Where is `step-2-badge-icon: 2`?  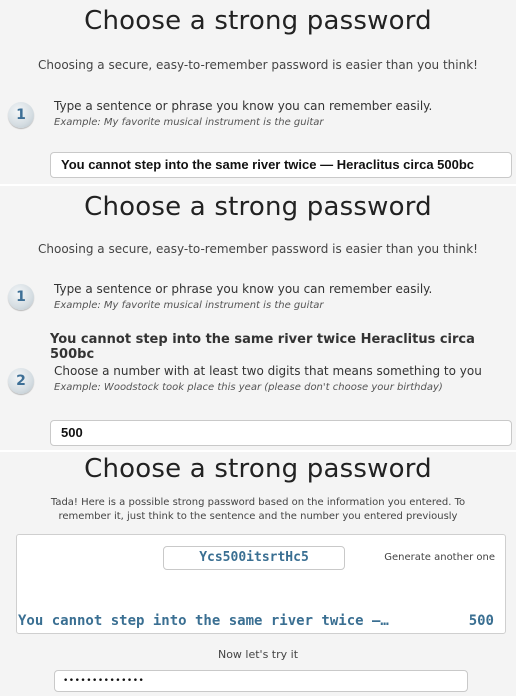 step-2-badge-icon: 2 is located at coordinates (21, 381).